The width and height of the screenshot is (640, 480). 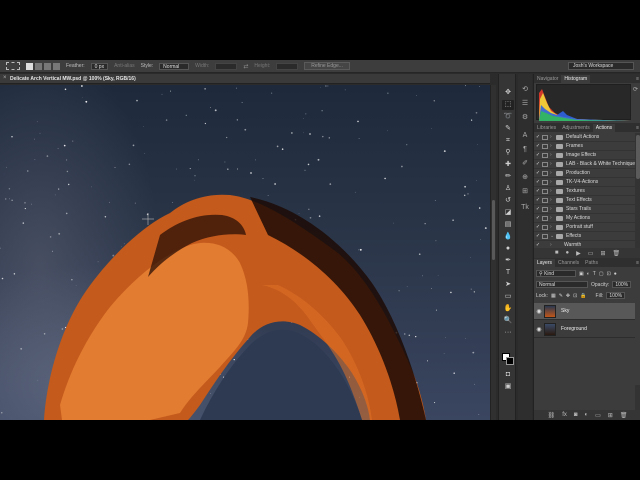 What do you see at coordinates (508, 375) in the screenshot?
I see `quick-mask-icon: ◘` at bounding box center [508, 375].